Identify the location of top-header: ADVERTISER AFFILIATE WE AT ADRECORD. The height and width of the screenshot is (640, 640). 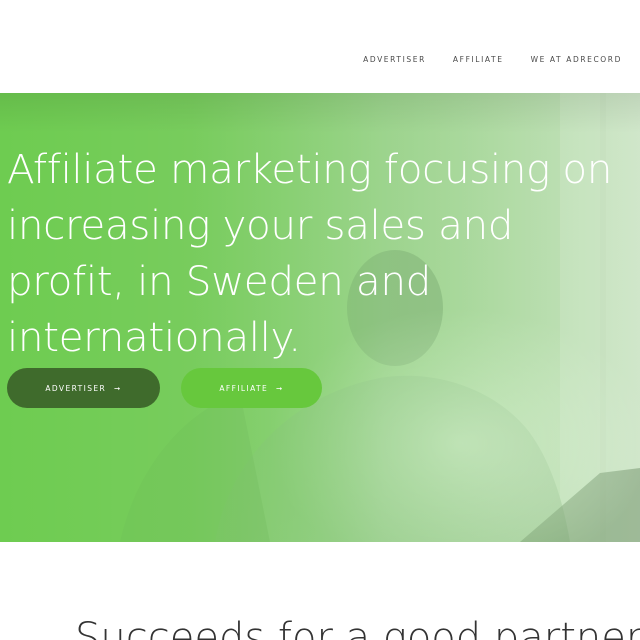
(320, 46).